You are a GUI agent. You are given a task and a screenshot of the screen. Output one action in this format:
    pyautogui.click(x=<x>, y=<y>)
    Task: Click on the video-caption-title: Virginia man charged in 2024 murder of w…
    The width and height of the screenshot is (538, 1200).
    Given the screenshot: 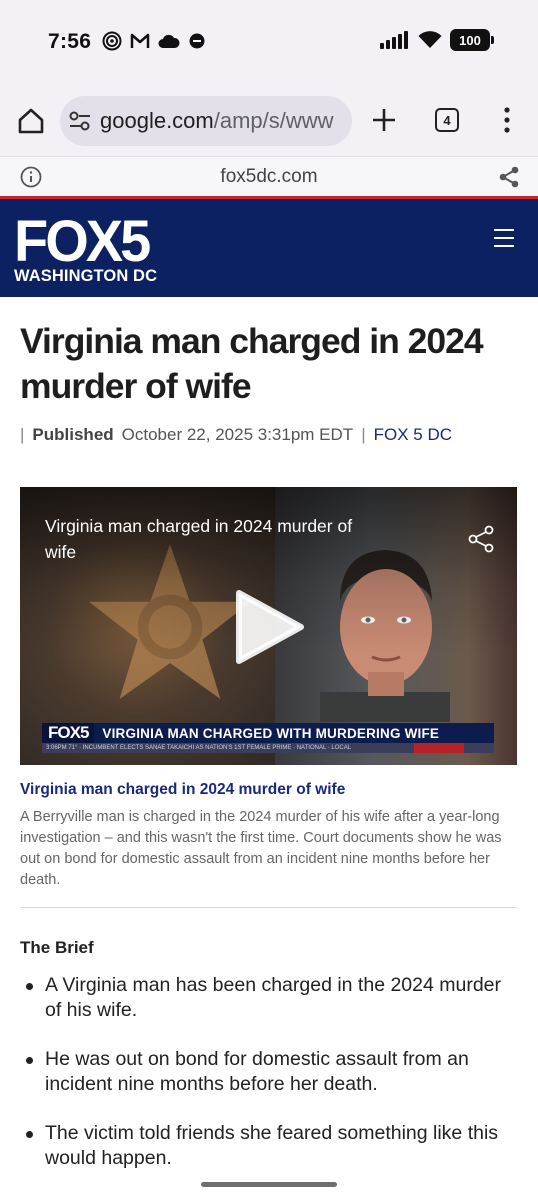 What is the action you would take?
    pyautogui.click(x=182, y=790)
    